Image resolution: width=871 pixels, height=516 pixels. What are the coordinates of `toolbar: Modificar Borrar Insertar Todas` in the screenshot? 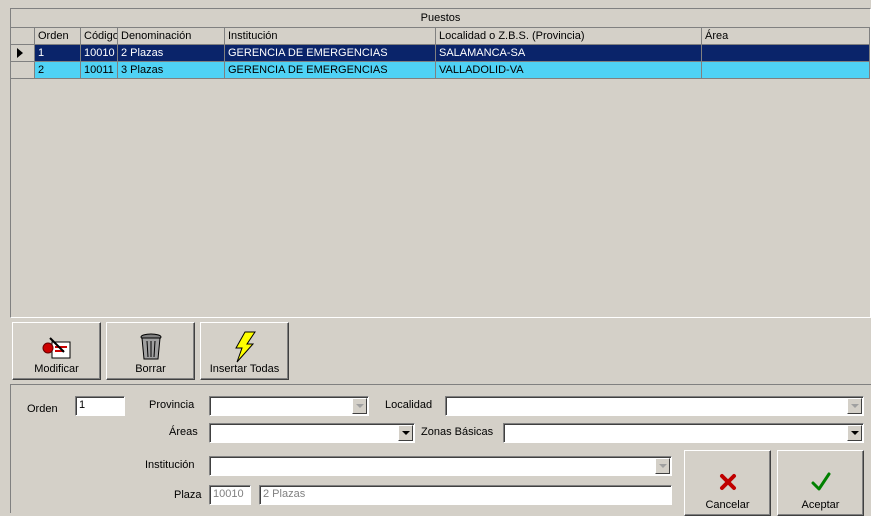 It's located at (150, 351).